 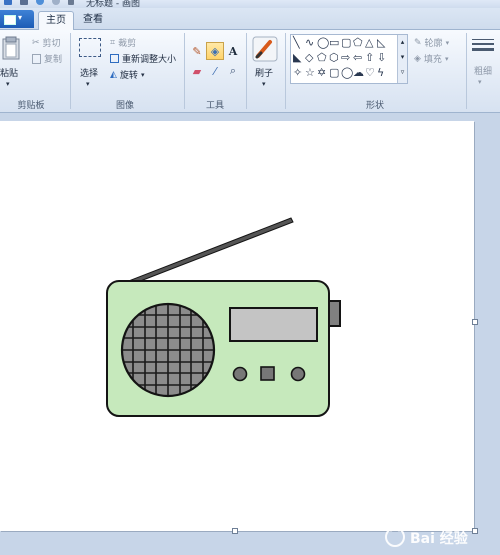 I want to click on color-picker-icon: ⁄, so click(x=215, y=71).